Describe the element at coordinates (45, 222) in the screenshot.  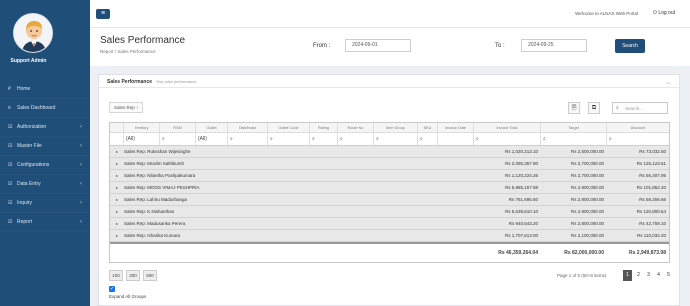
I see `sidebar-item-report: ☑ Report ‹` at that location.